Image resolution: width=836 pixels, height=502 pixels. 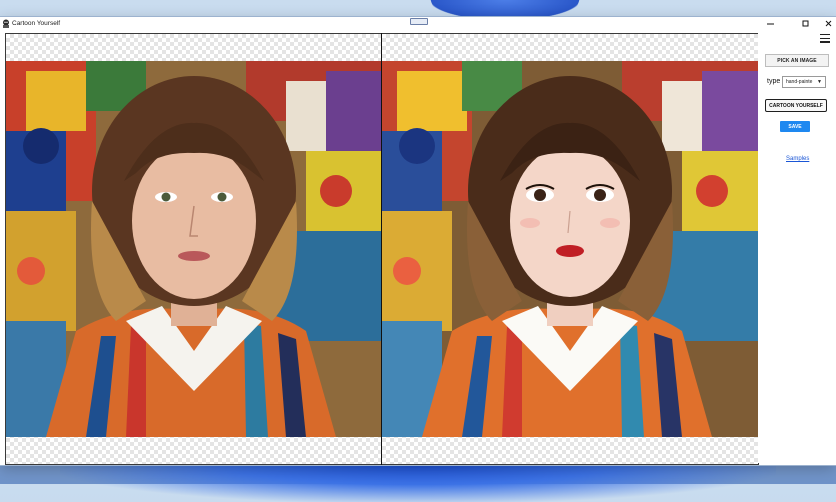 I want to click on close-button, so click(x=827, y=23).